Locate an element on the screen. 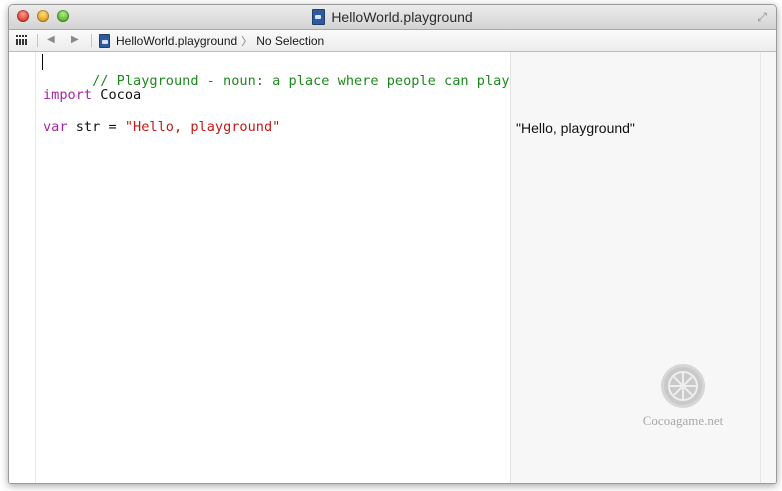 Image resolution: width=782 pixels, height=491 pixels. fullscreen-icon: ⤢ is located at coordinates (762, 17).